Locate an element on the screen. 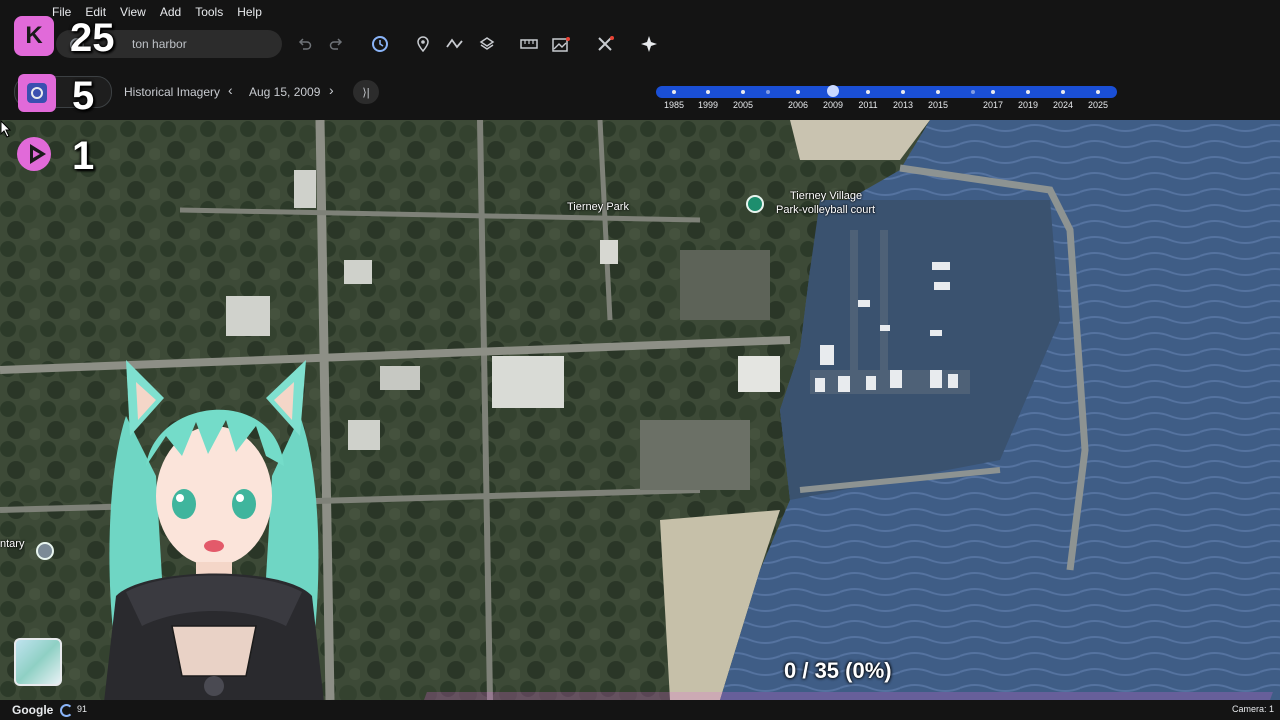 The height and width of the screenshot is (720, 1280). timeline-marker-2024 is located at coordinates (1063, 92).